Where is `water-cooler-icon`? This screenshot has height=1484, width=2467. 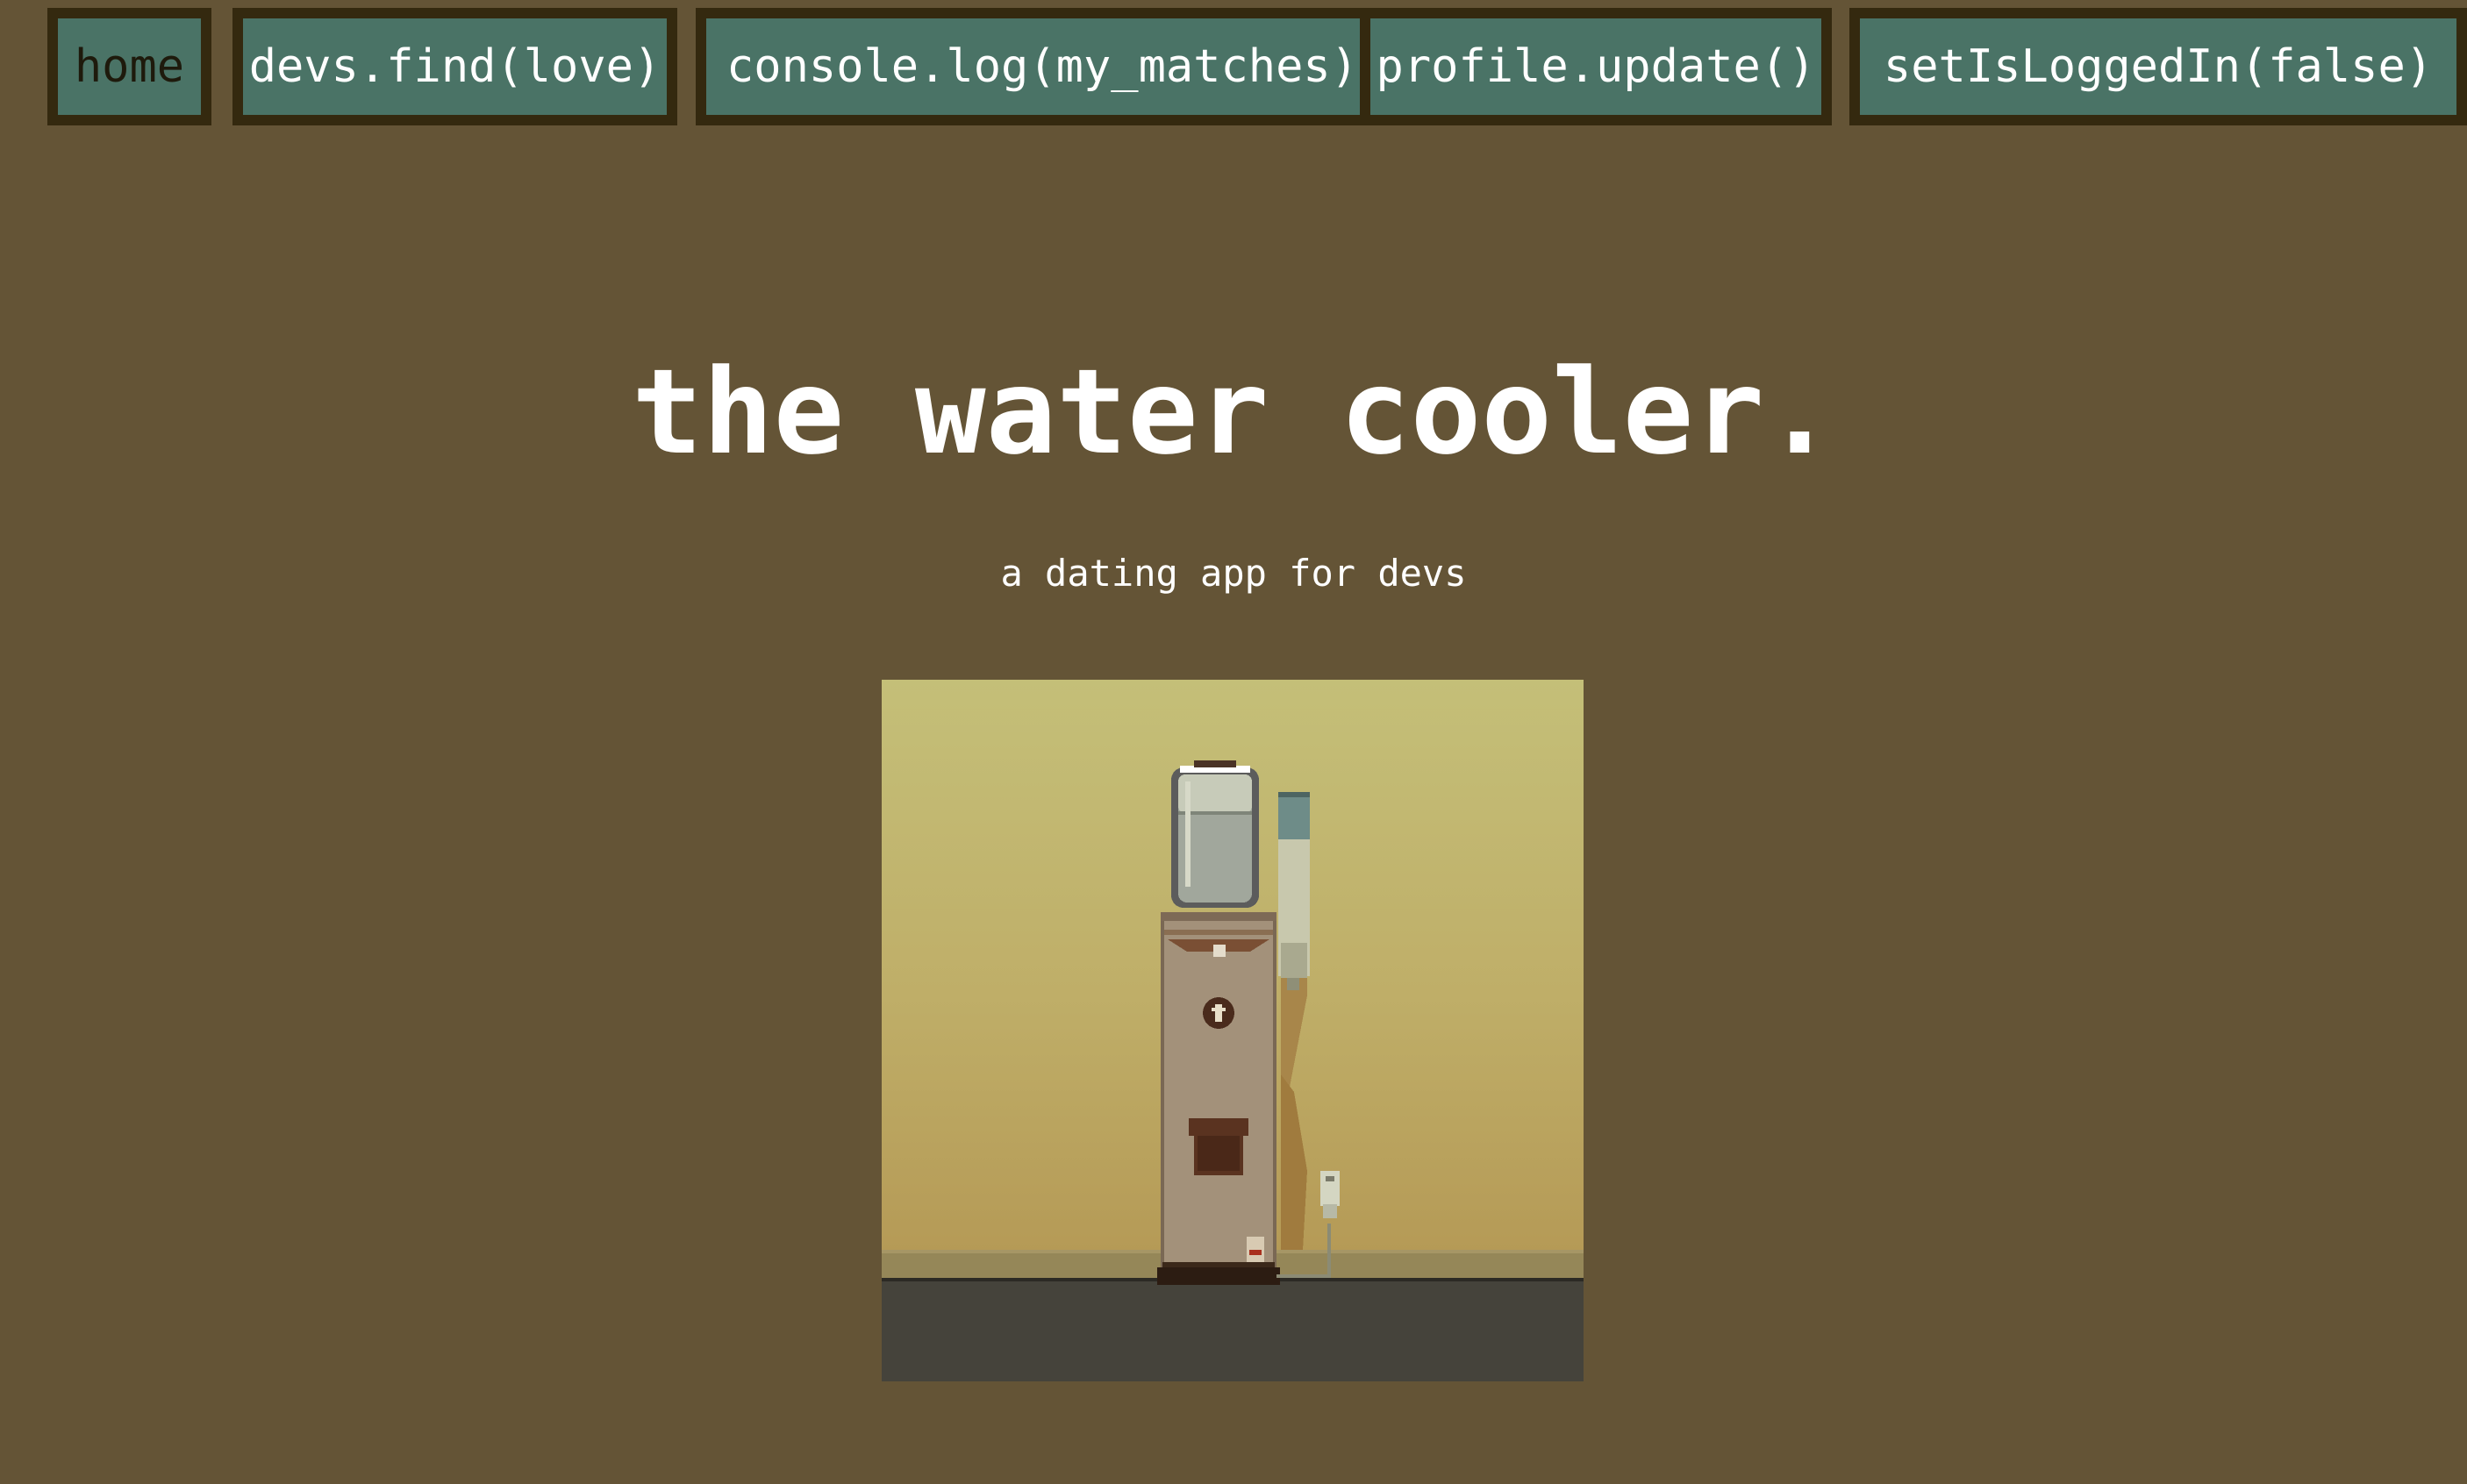
water-cooler-icon is located at coordinates (1233, 1030).